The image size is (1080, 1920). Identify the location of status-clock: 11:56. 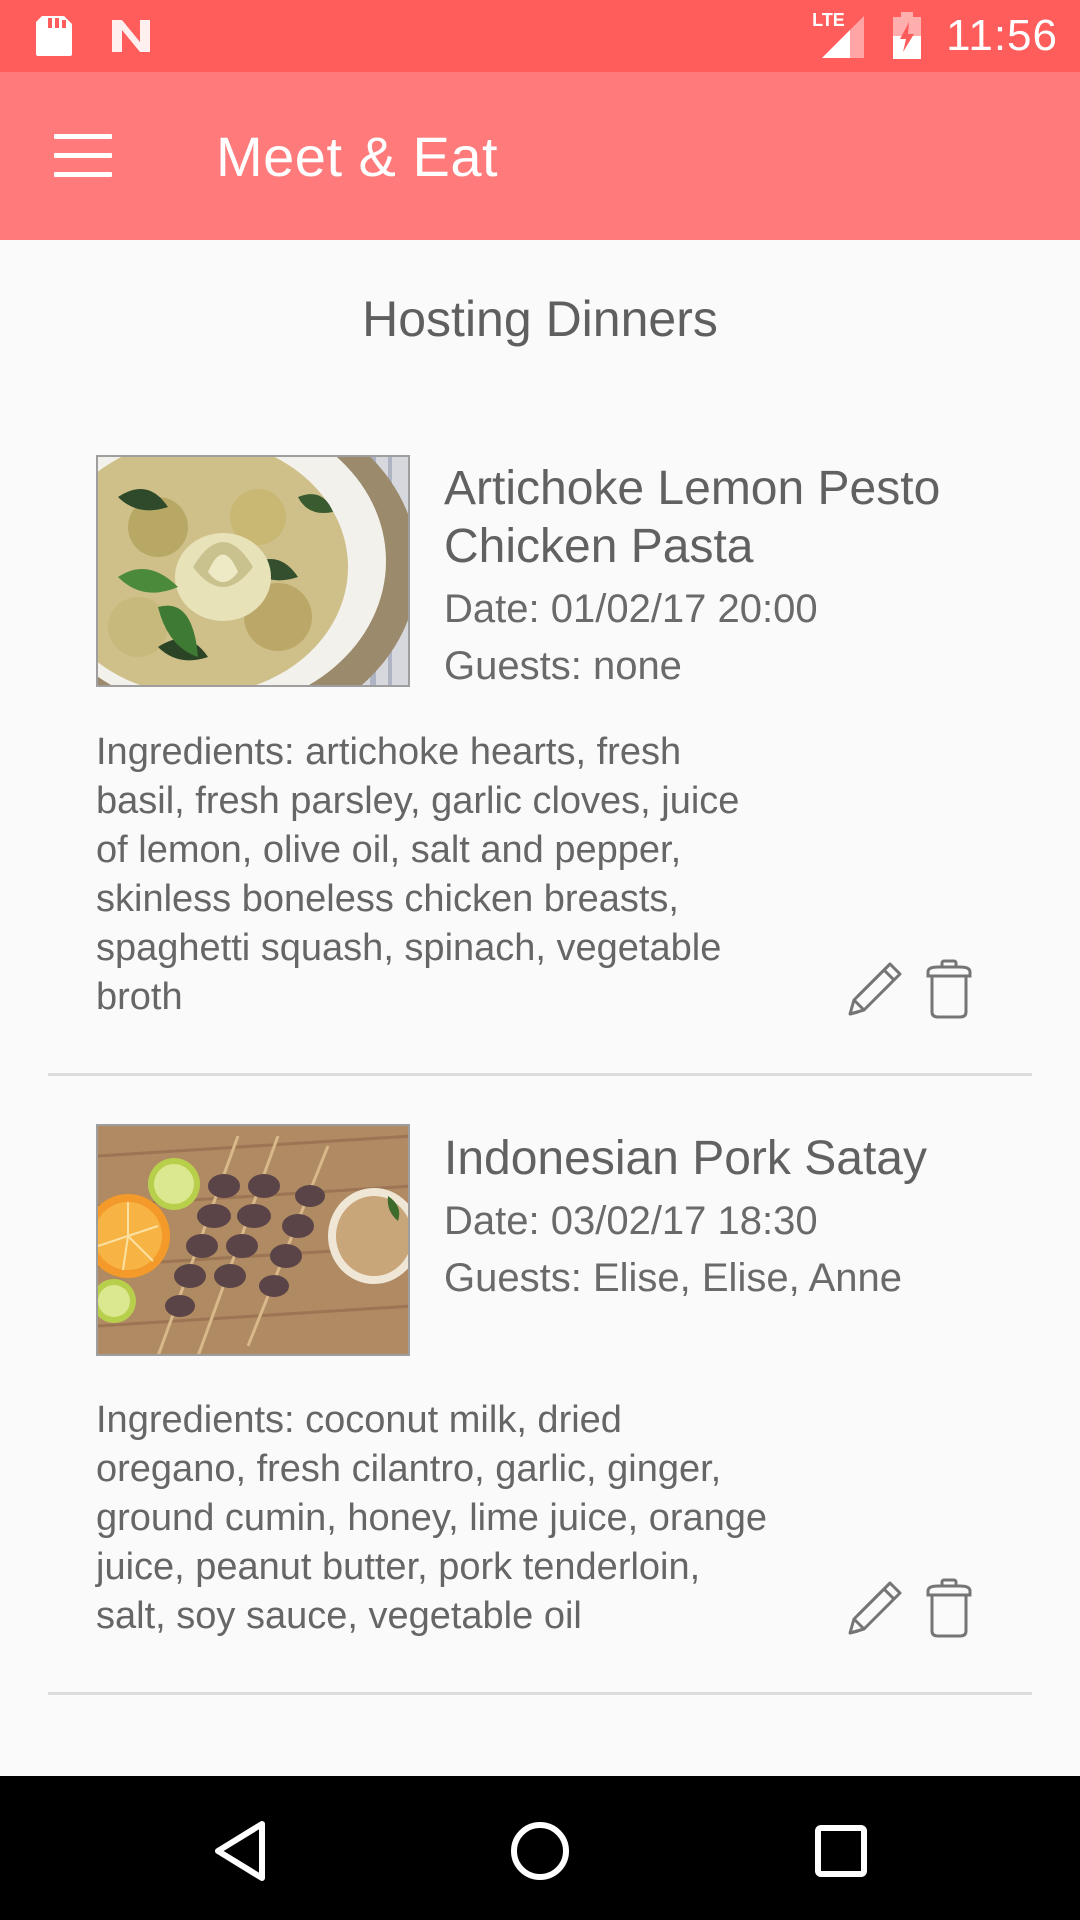
(1002, 35).